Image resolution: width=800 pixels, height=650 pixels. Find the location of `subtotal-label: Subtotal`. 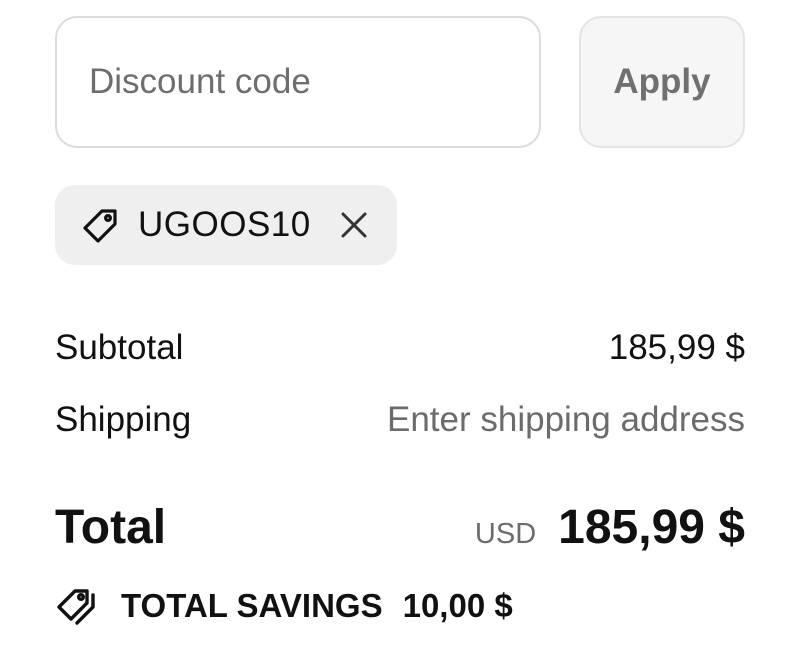

subtotal-label: Subtotal is located at coordinates (119, 347).